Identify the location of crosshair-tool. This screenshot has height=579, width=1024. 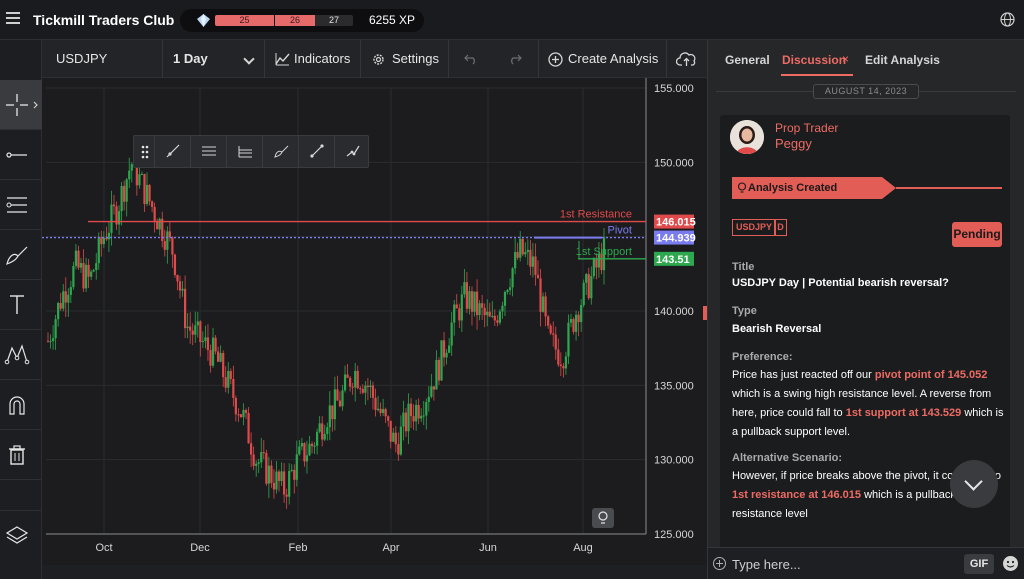
(21, 105).